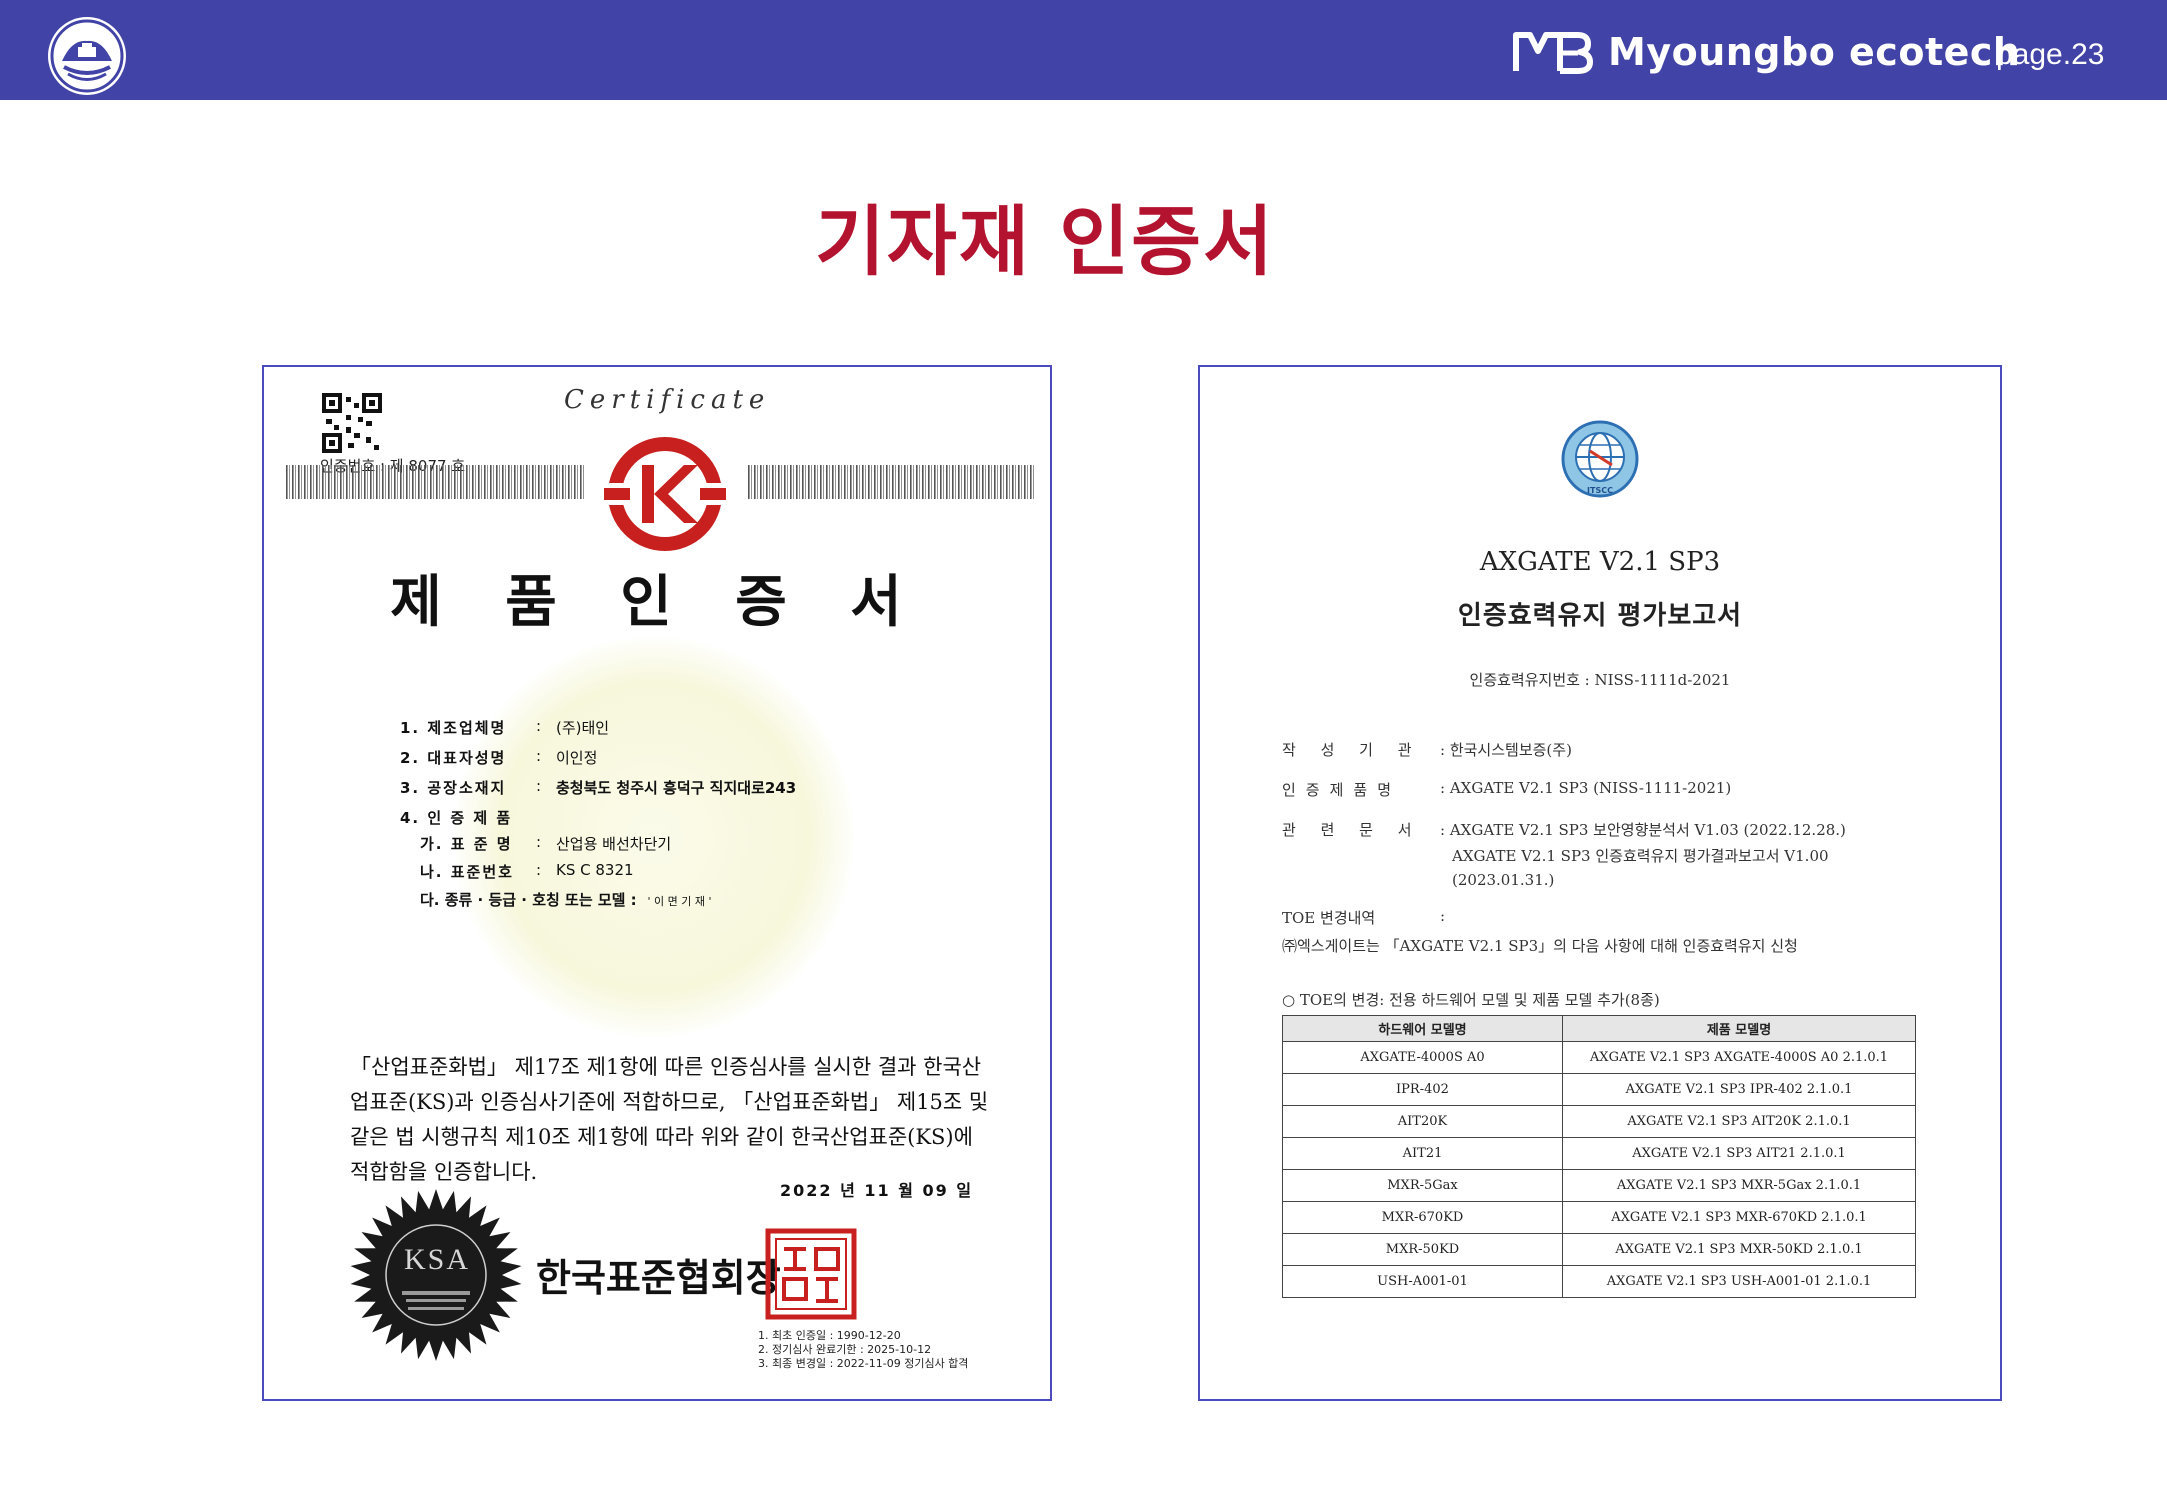 Image resolution: width=2167 pixels, height=1500 pixels. What do you see at coordinates (1600, 490) in the screenshot?
I see `itscc-logo-label: ITSCC` at bounding box center [1600, 490].